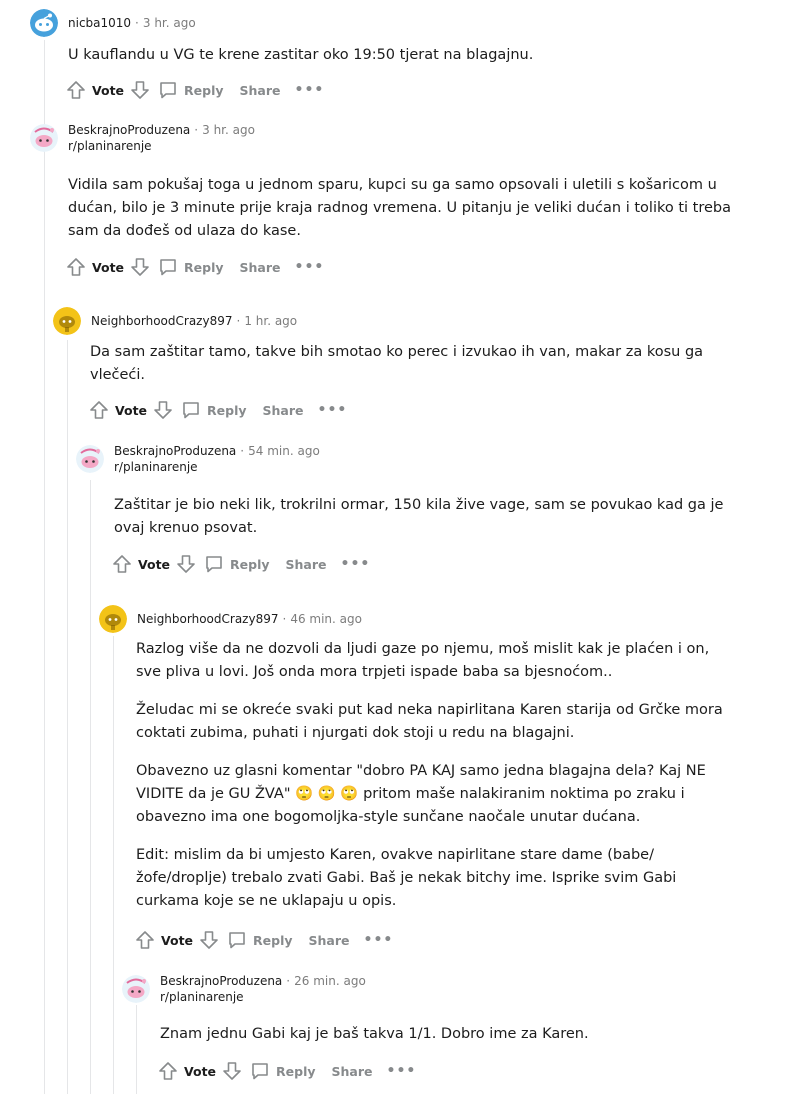 The width and height of the screenshot is (800, 1094). I want to click on comment-header: nicba1010 · 3 hr. ago, so click(113, 23).